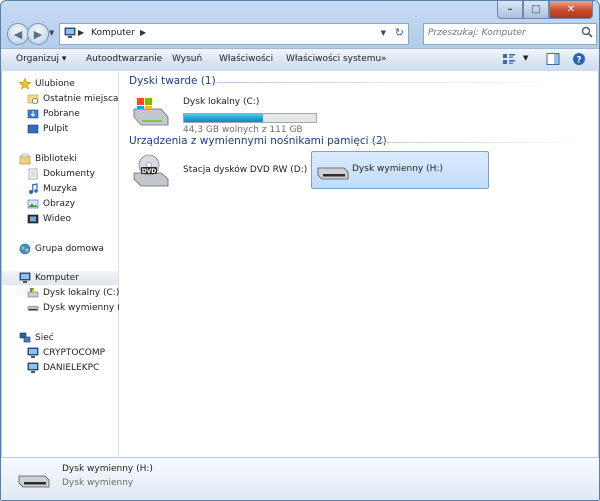  I want to click on nav-item-local-disk: Dysk lokalny (C:), so click(61, 293).